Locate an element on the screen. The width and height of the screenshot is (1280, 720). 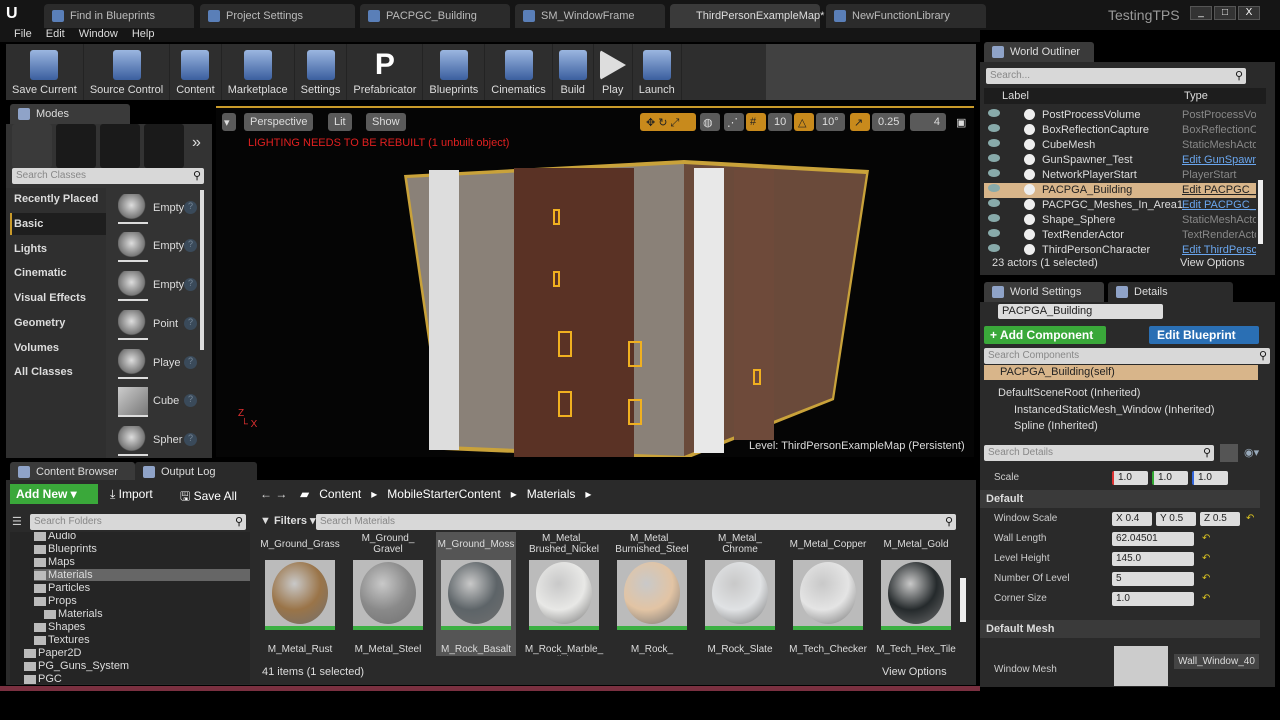
tab-thirdpersonexamplemap: ThirdPersonExampleMap* is located at coordinates (747, 16).